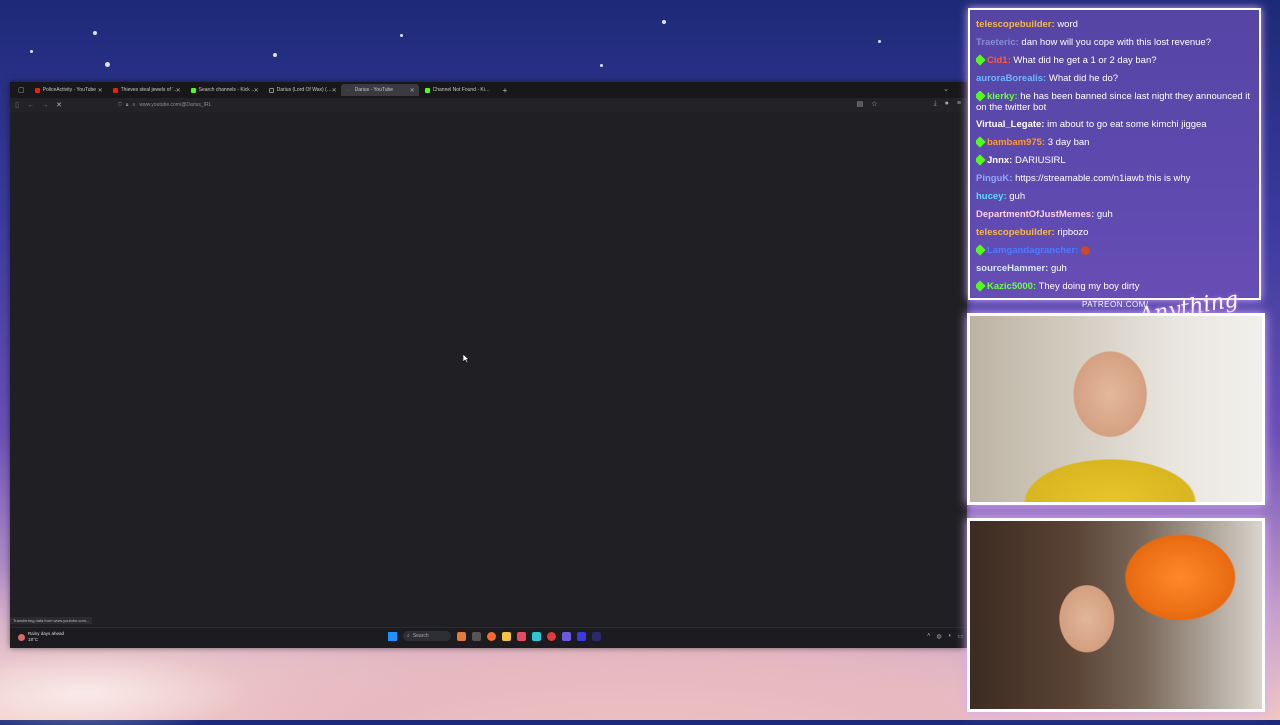 The height and width of the screenshot is (725, 1280). Describe the element at coordinates (935, 104) in the screenshot. I see `download-icon: ⤓` at that location.